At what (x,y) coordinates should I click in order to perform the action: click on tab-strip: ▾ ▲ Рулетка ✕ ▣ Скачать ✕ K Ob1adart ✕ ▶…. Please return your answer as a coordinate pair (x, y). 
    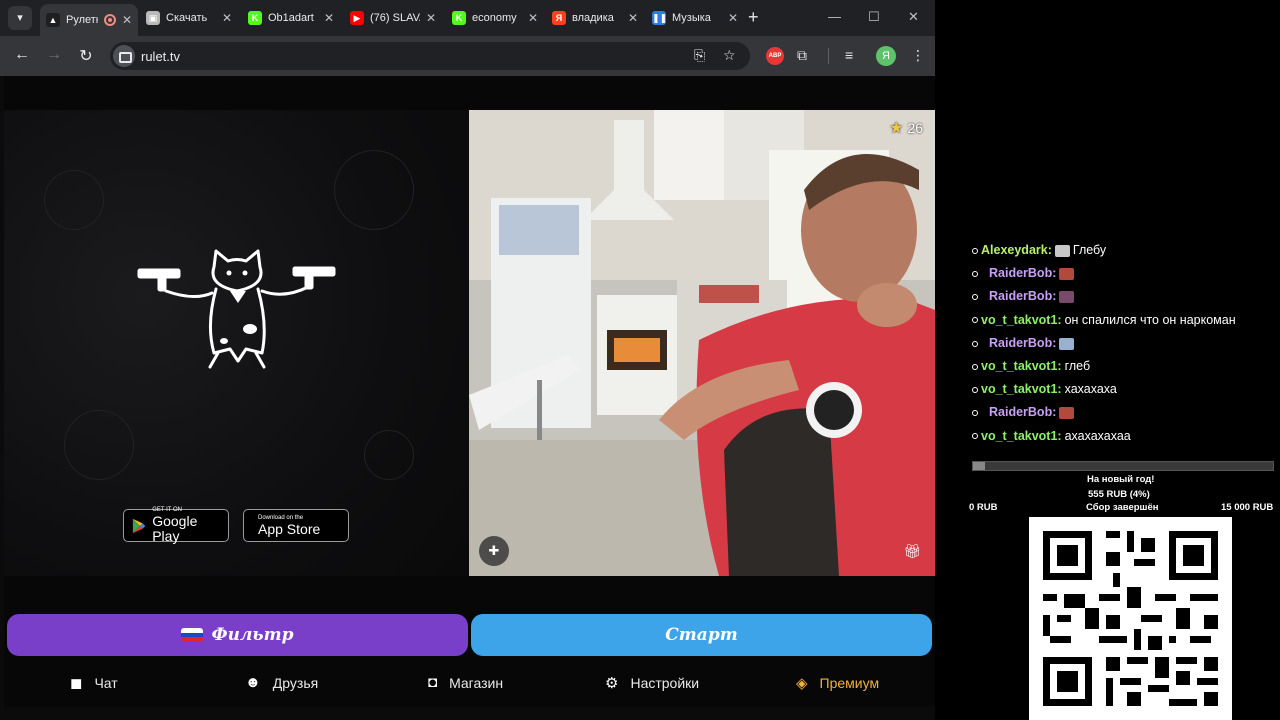
    Looking at the image, I should click on (467, 18).